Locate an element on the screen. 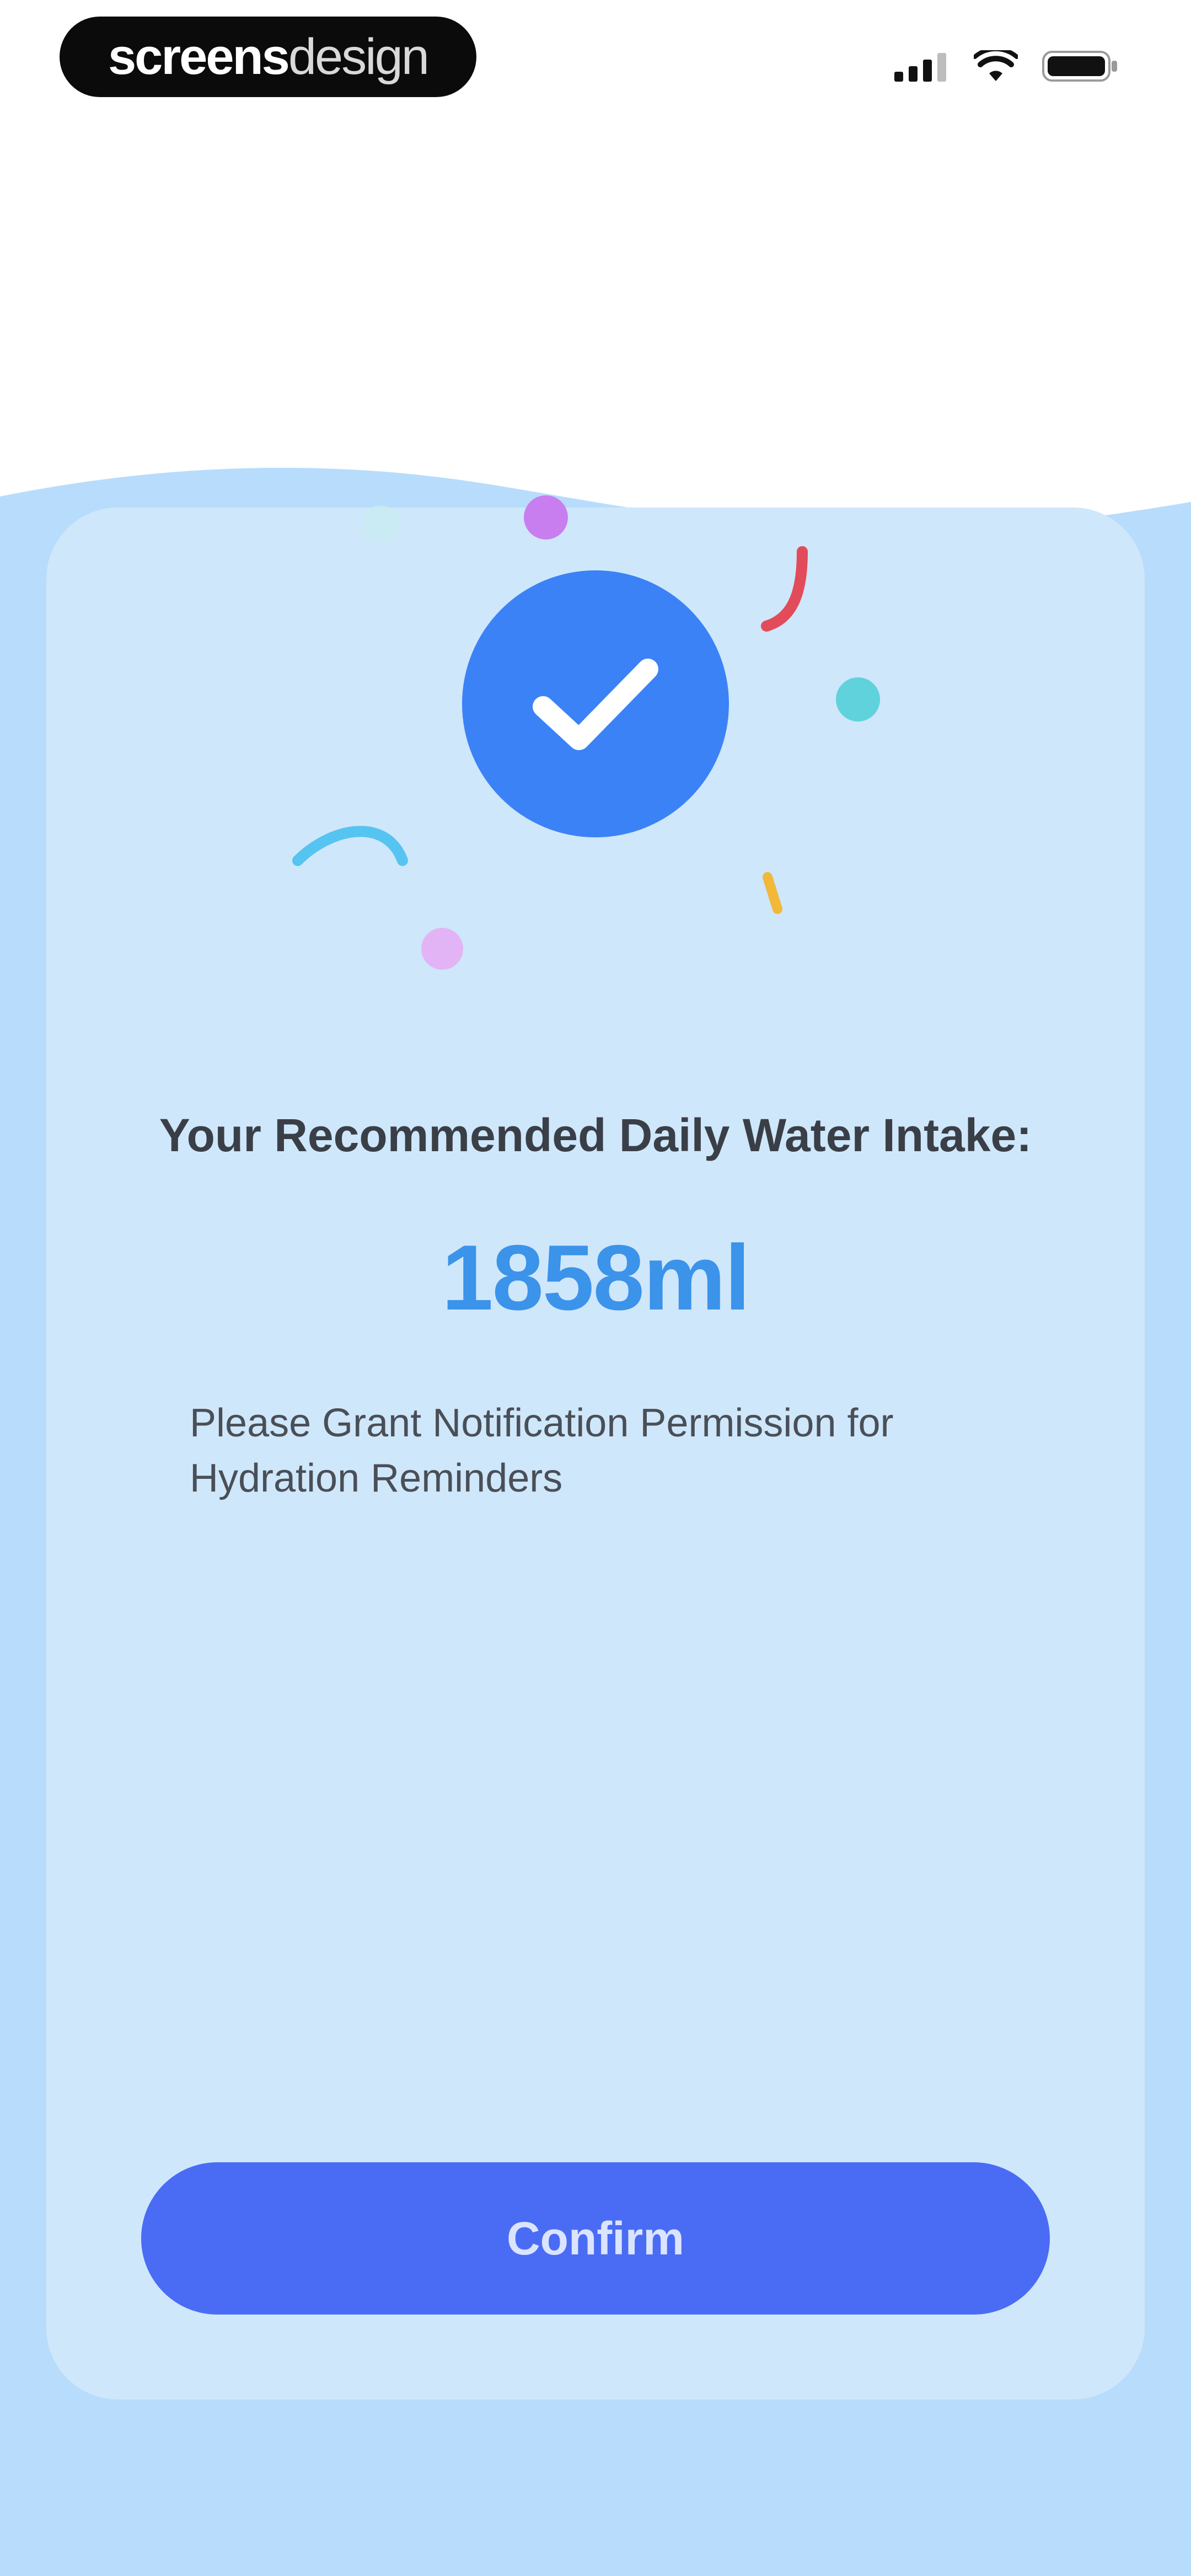 This screenshot has height=2576, width=1191. success-check-badge is located at coordinates (595, 703).